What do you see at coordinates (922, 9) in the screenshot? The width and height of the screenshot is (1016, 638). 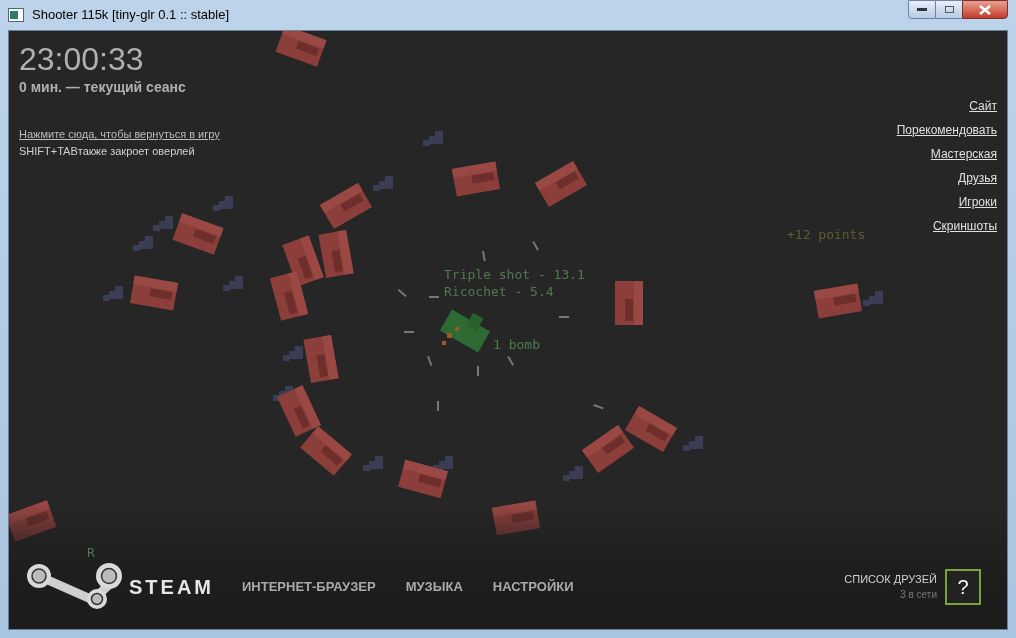 I see `minimize-button` at bounding box center [922, 9].